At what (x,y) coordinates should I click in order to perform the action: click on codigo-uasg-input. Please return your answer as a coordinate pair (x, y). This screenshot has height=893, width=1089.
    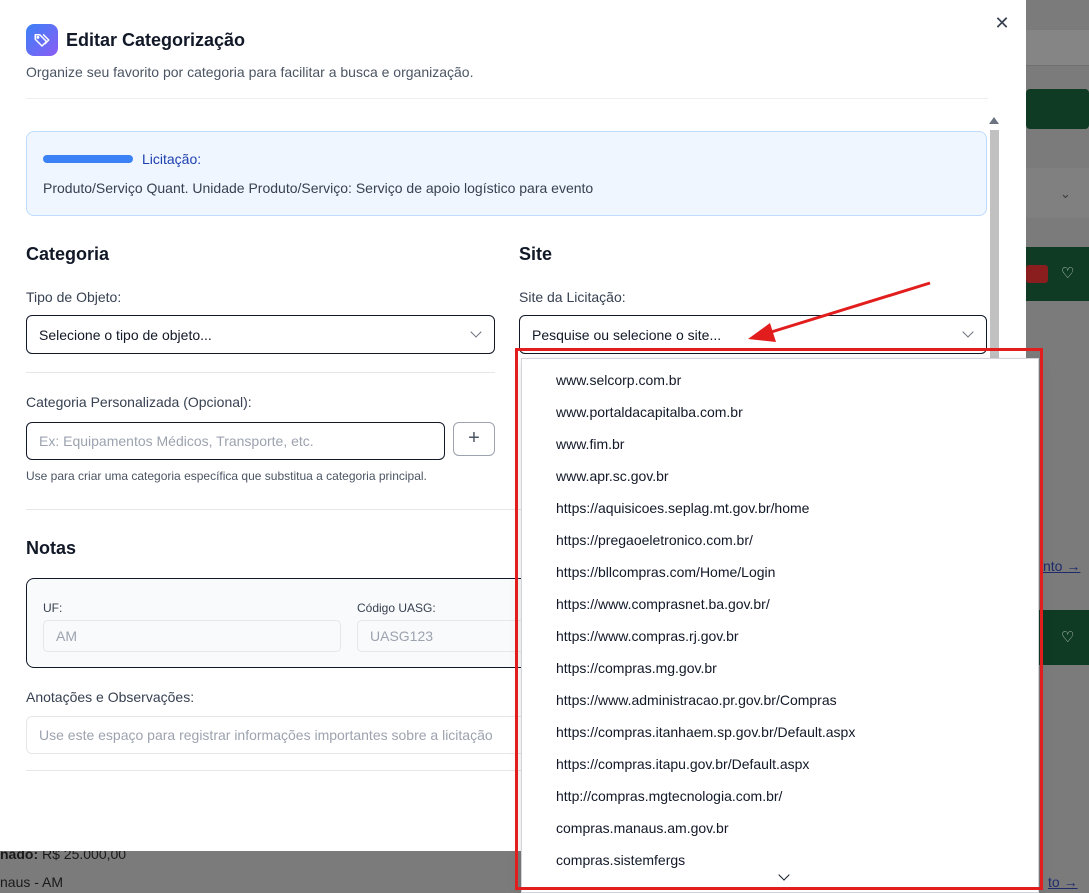
    Looking at the image, I should click on (452, 636).